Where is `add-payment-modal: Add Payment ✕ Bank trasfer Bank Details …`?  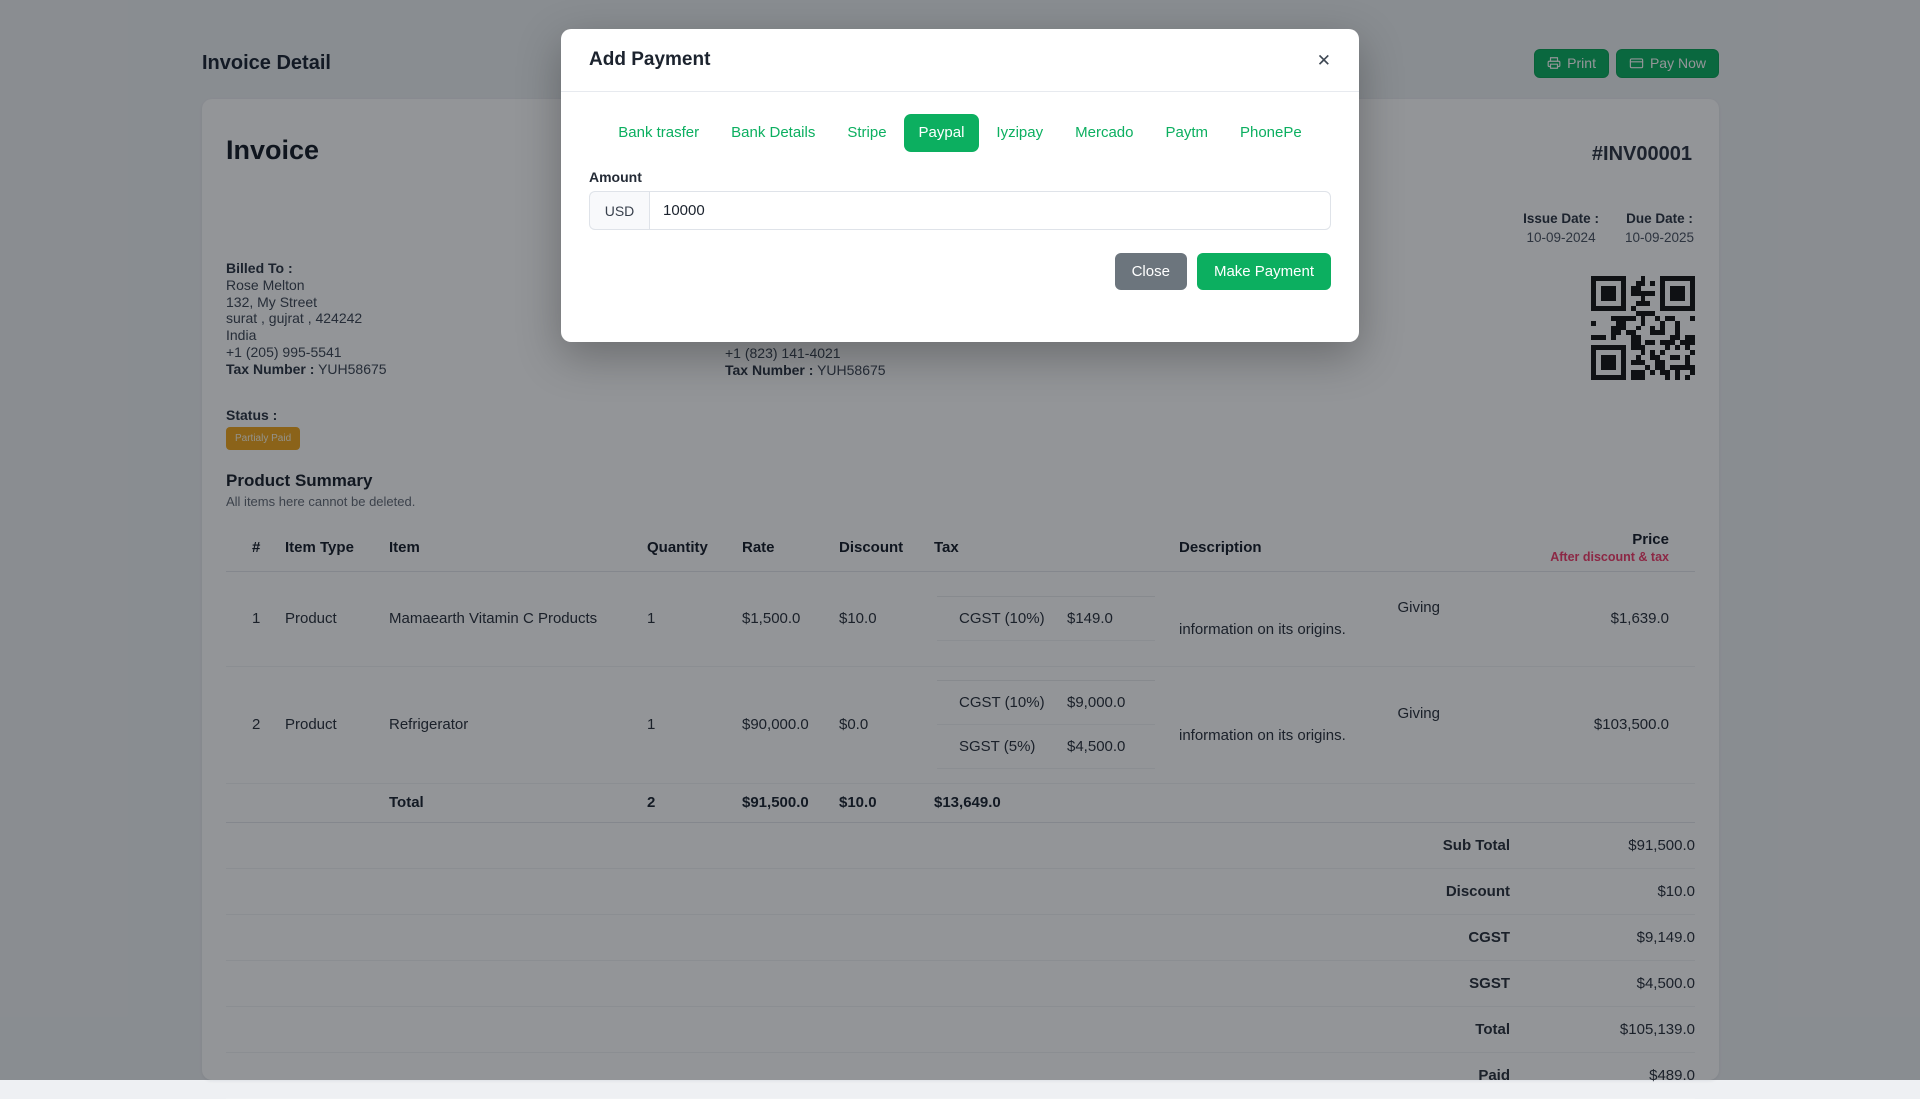
add-payment-modal: Add Payment ✕ Bank trasfer Bank Details … is located at coordinates (960, 185).